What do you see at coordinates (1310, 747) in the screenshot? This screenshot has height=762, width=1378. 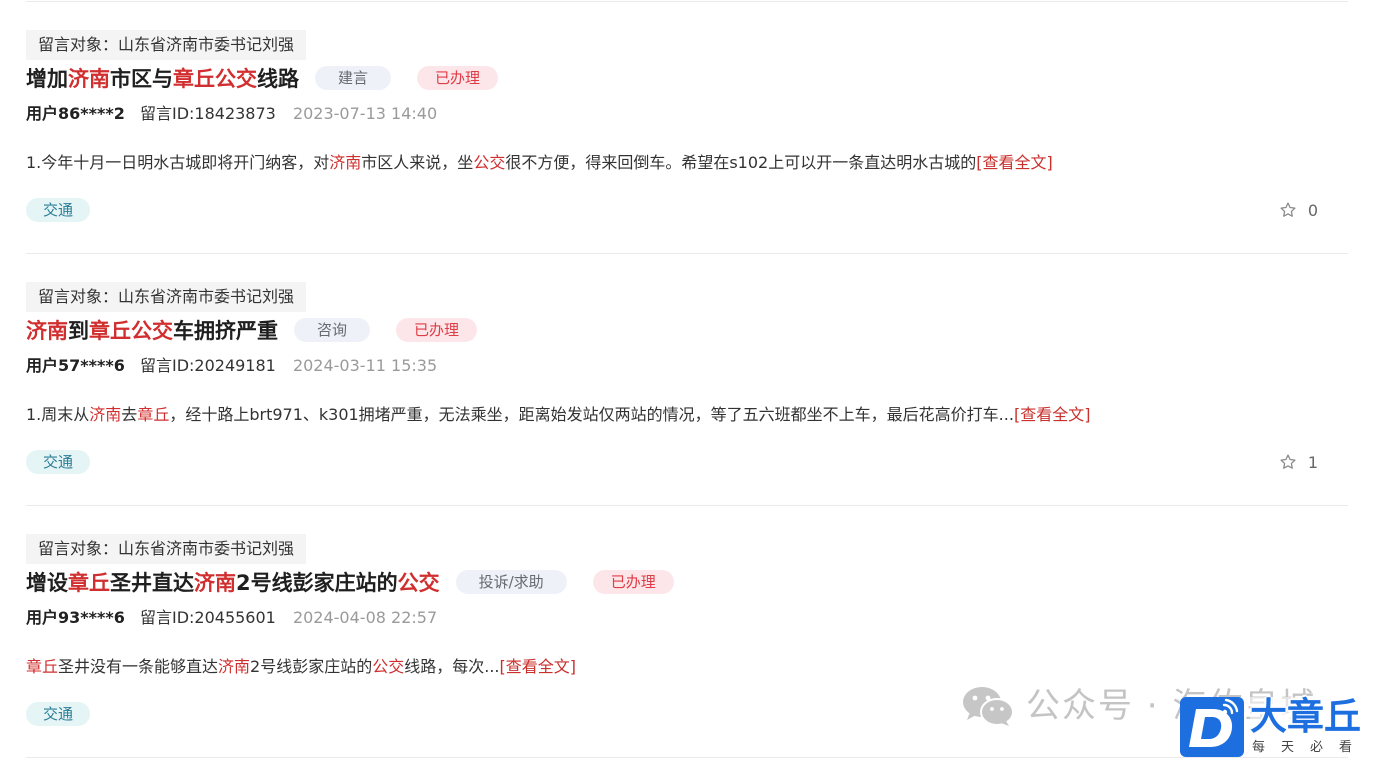 I see `logo-slogan: 每天必看` at bounding box center [1310, 747].